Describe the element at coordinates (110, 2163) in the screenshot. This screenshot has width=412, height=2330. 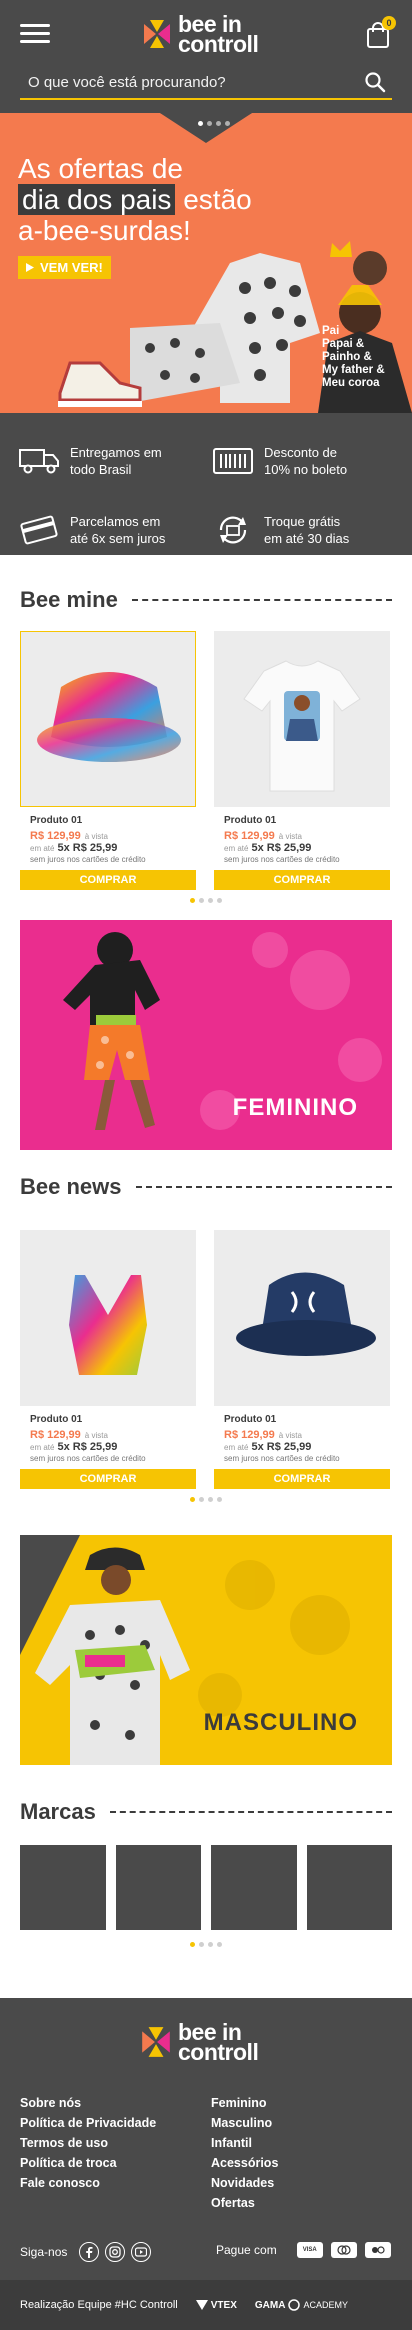
I see `footer-link-exchange: Política de troca` at that location.